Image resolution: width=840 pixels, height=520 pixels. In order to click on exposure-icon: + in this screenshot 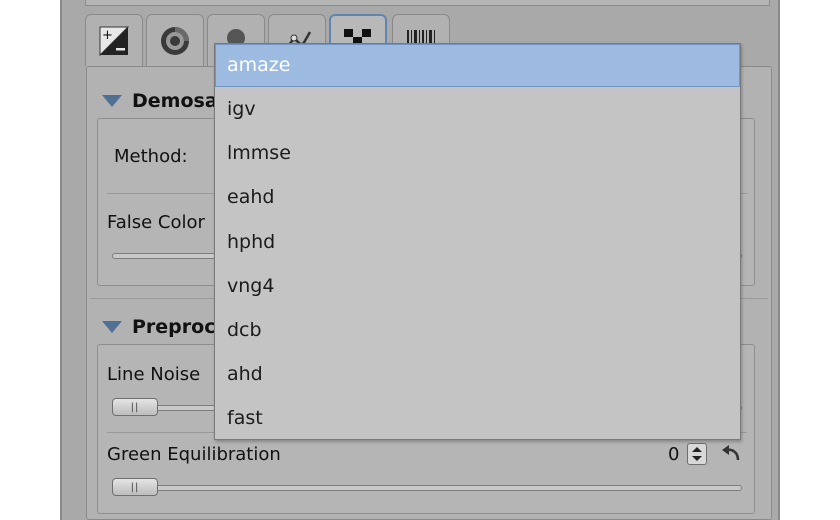, I will do `click(114, 41)`.